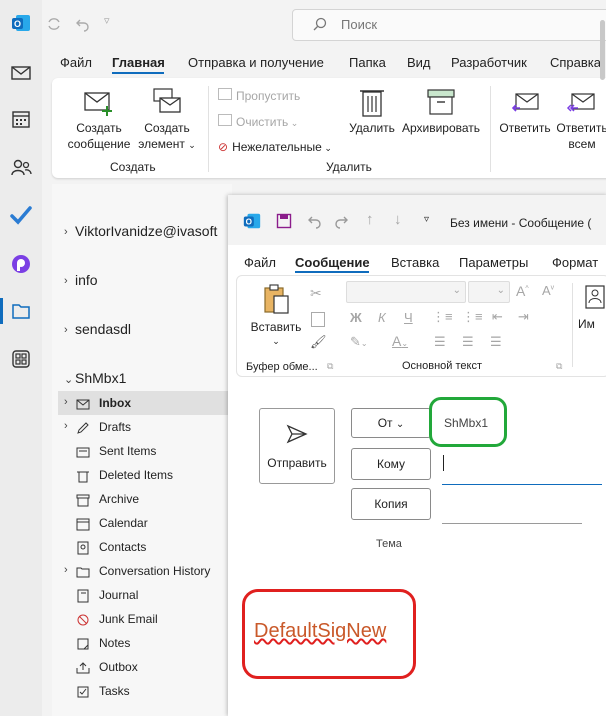 The height and width of the screenshot is (716, 606). Describe the element at coordinates (21, 264) in the screenshot. I see `loop-app-icon` at that location.